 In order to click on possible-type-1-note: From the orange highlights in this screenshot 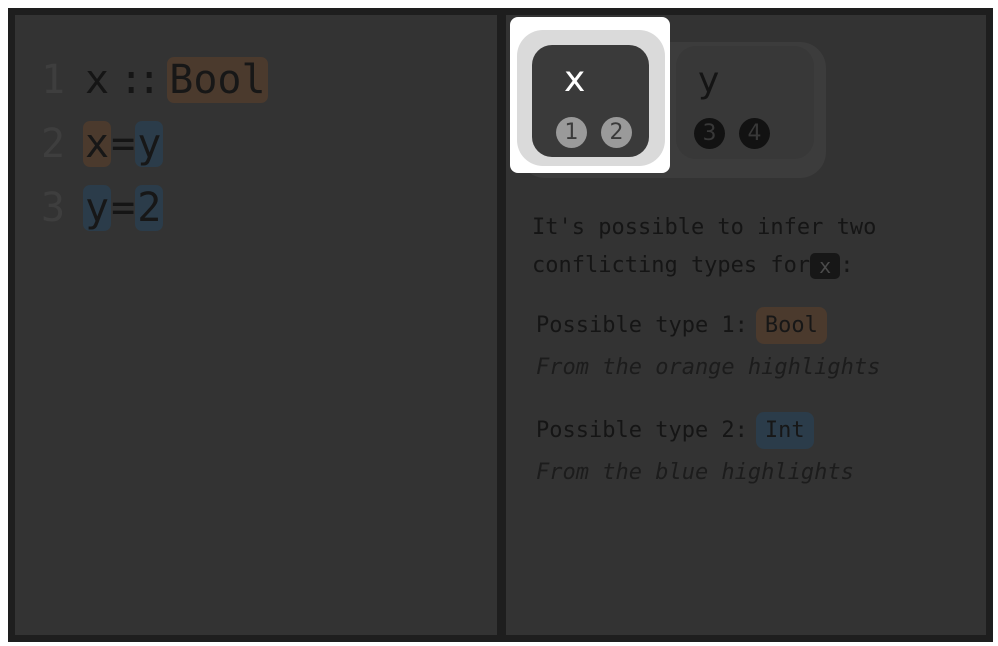, I will do `click(708, 367)`.